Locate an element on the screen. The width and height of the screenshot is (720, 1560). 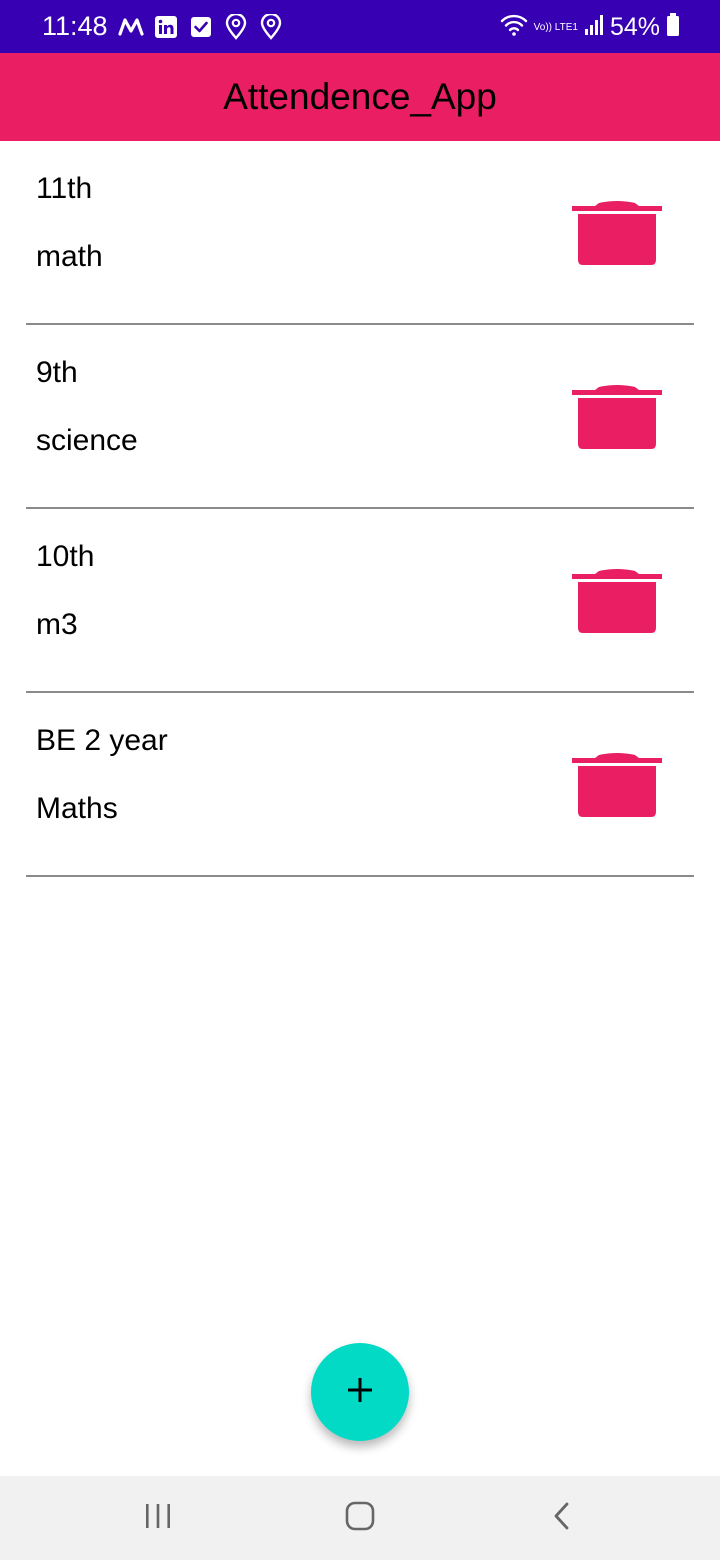
signal-icon is located at coordinates (594, 27).